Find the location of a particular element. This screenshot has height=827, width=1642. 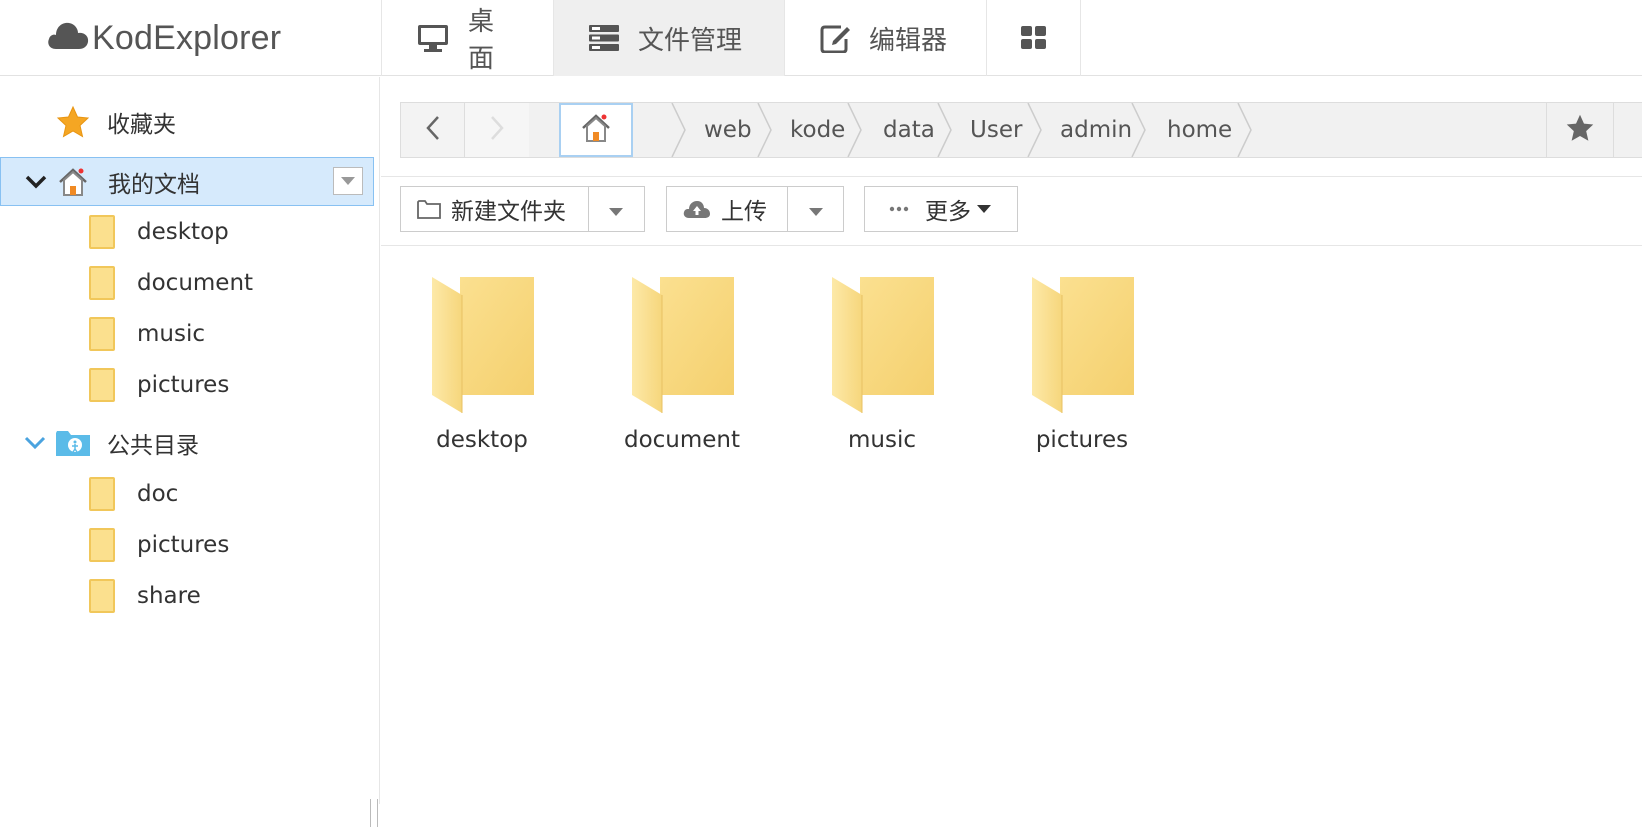

breadcrumb-item: User is located at coordinates (996, 130).